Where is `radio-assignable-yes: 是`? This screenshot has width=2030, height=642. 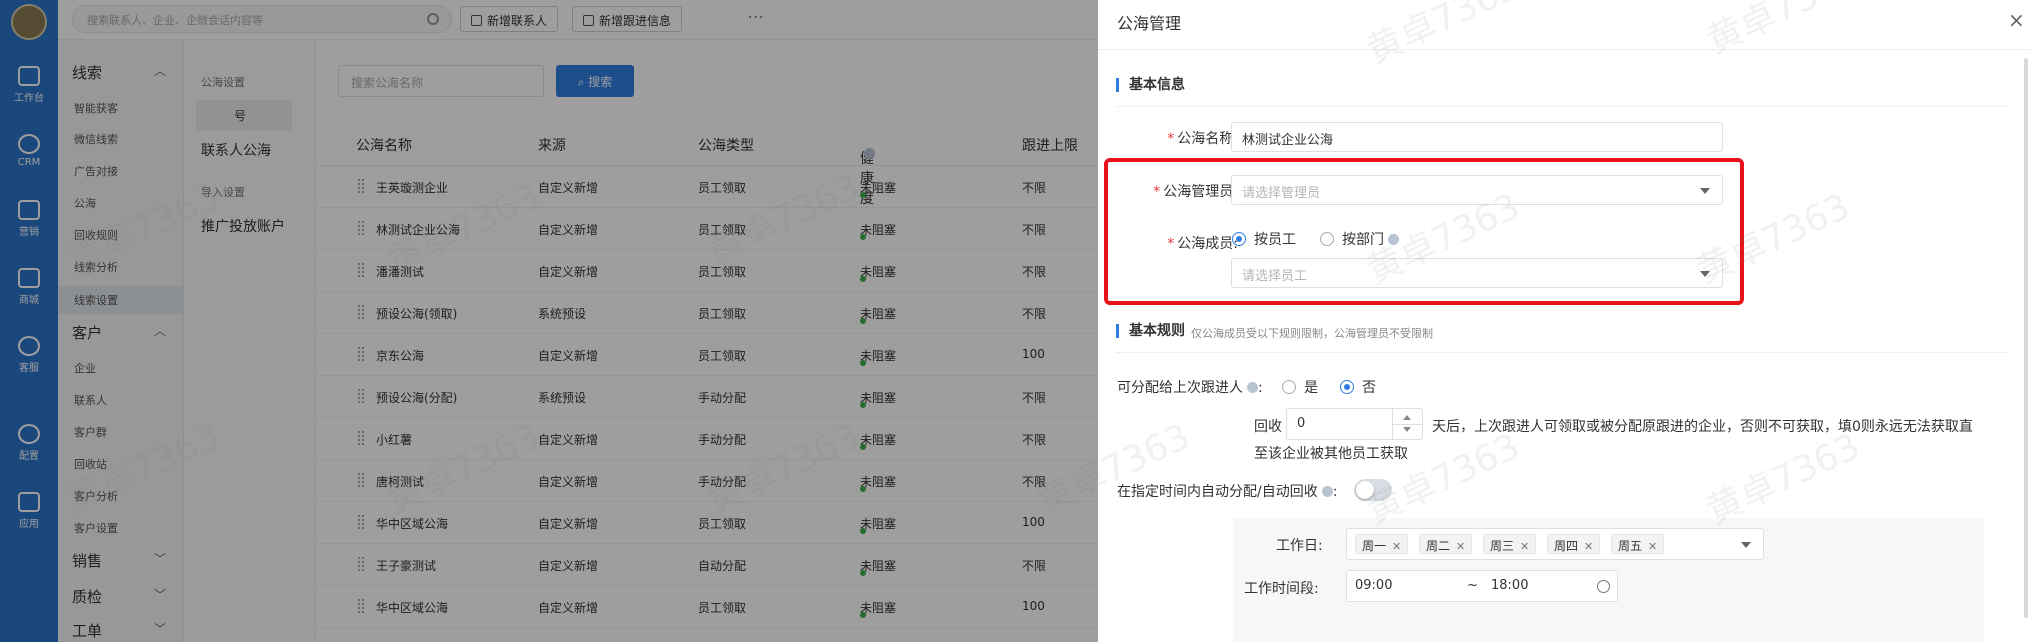 radio-assignable-yes: 是 is located at coordinates (1300, 387).